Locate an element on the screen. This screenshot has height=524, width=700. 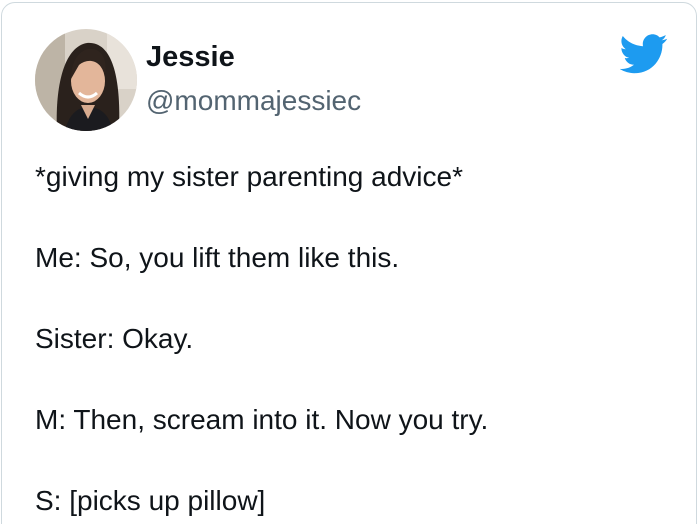
avatar is located at coordinates (86, 80).